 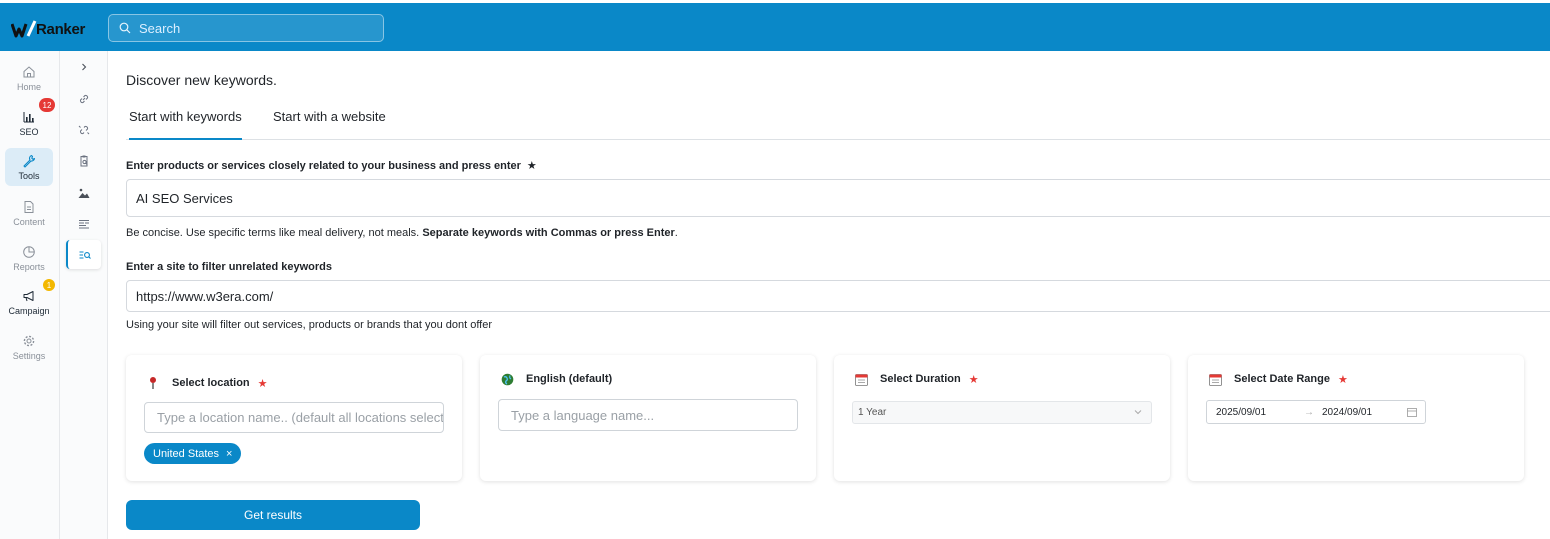 What do you see at coordinates (1138, 412) in the screenshot?
I see `chevron-down-icon` at bounding box center [1138, 412].